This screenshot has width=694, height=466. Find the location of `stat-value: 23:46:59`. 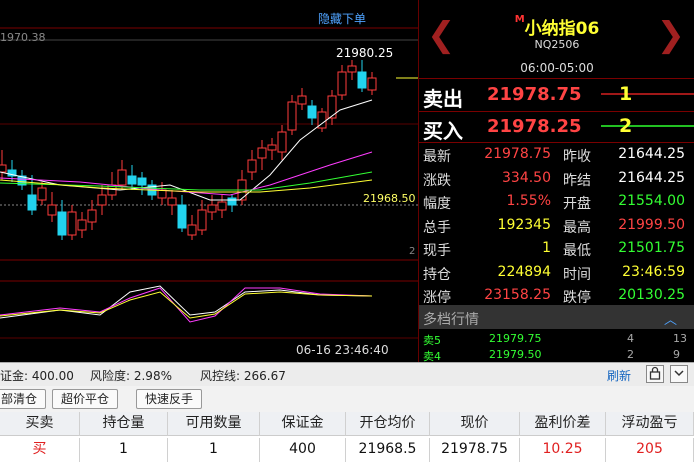

stat-value: 23:46:59 is located at coordinates (653, 271).